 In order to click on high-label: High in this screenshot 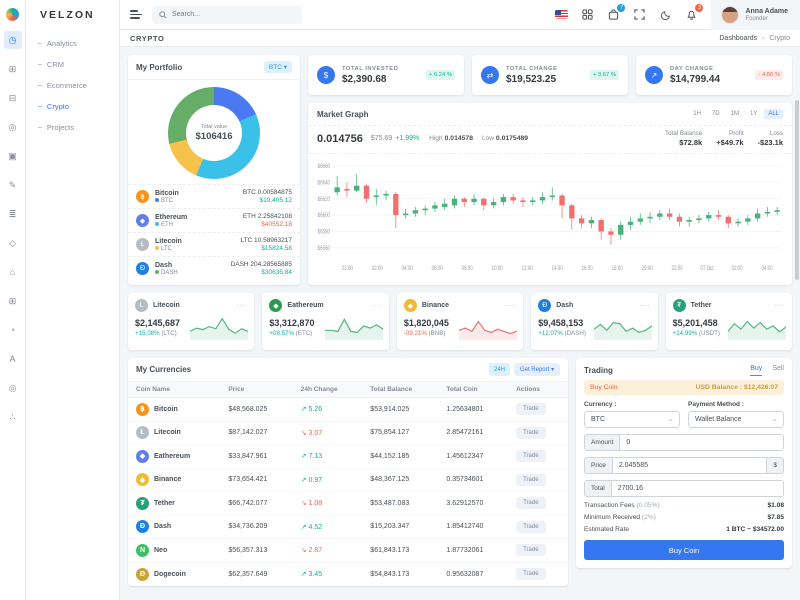, I will do `click(436, 138)`.